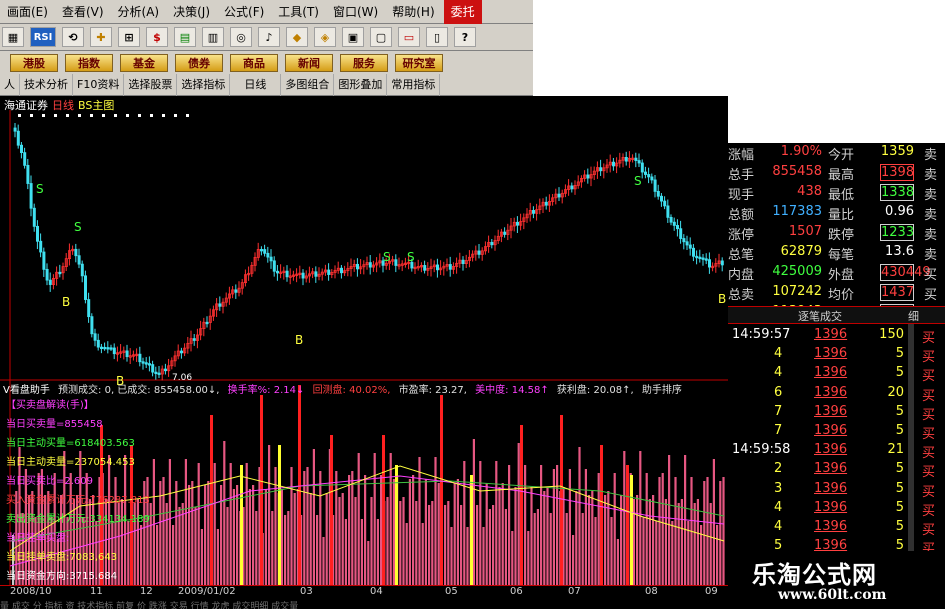  Describe the element at coordinates (10, 84) in the screenshot. I see `sub-person: 人` at that location.